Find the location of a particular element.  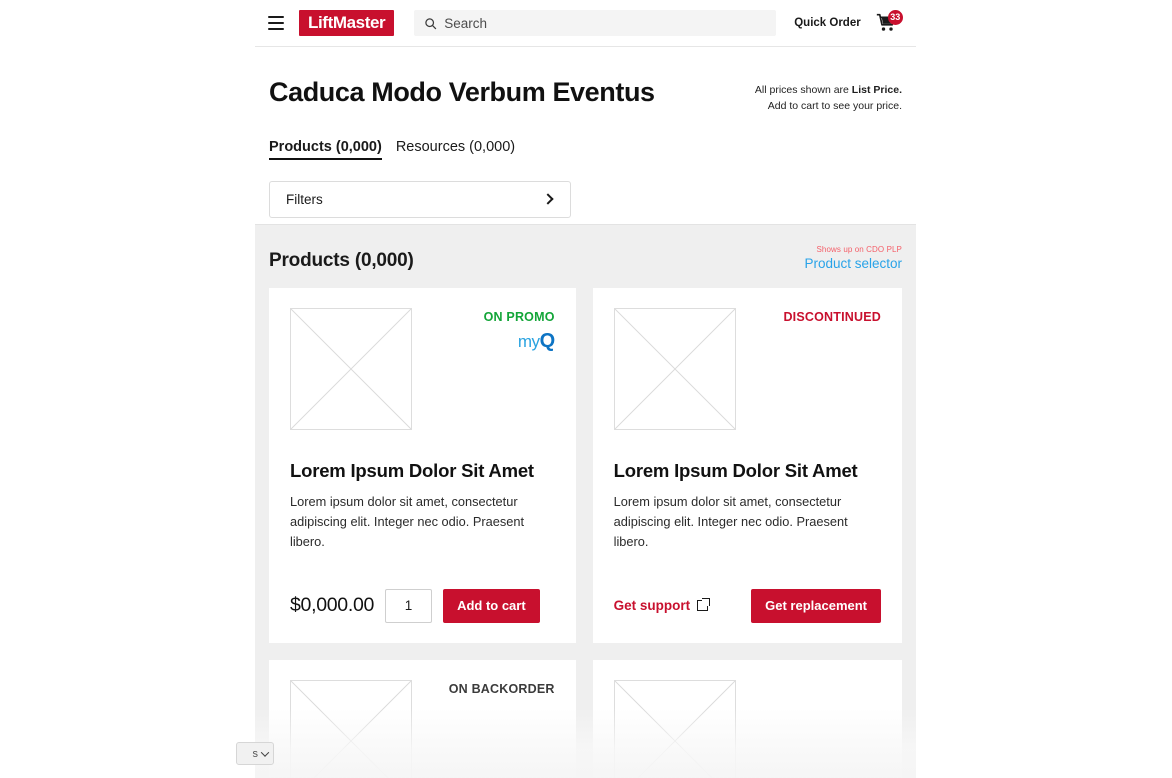

myq-logo-my: my is located at coordinates (528, 341).